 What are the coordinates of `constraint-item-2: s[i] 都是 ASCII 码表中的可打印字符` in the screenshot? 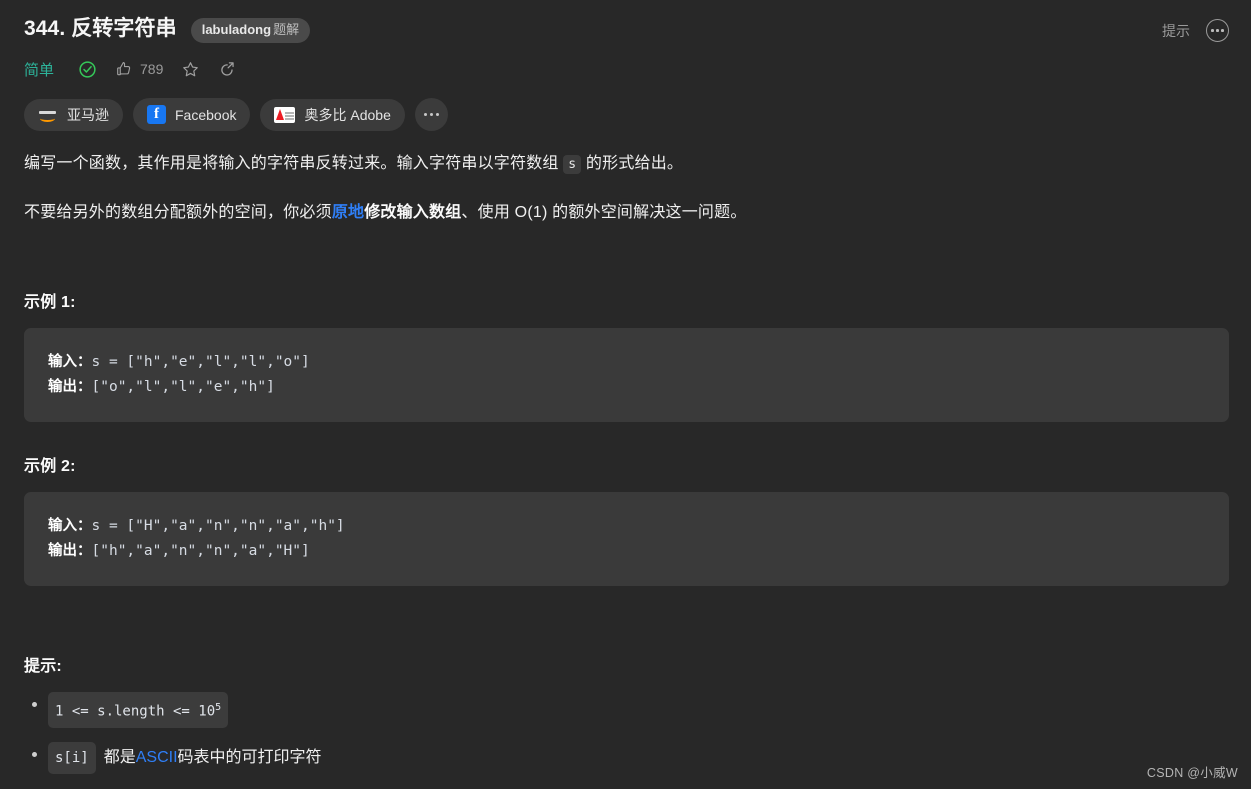 It's located at (630, 757).